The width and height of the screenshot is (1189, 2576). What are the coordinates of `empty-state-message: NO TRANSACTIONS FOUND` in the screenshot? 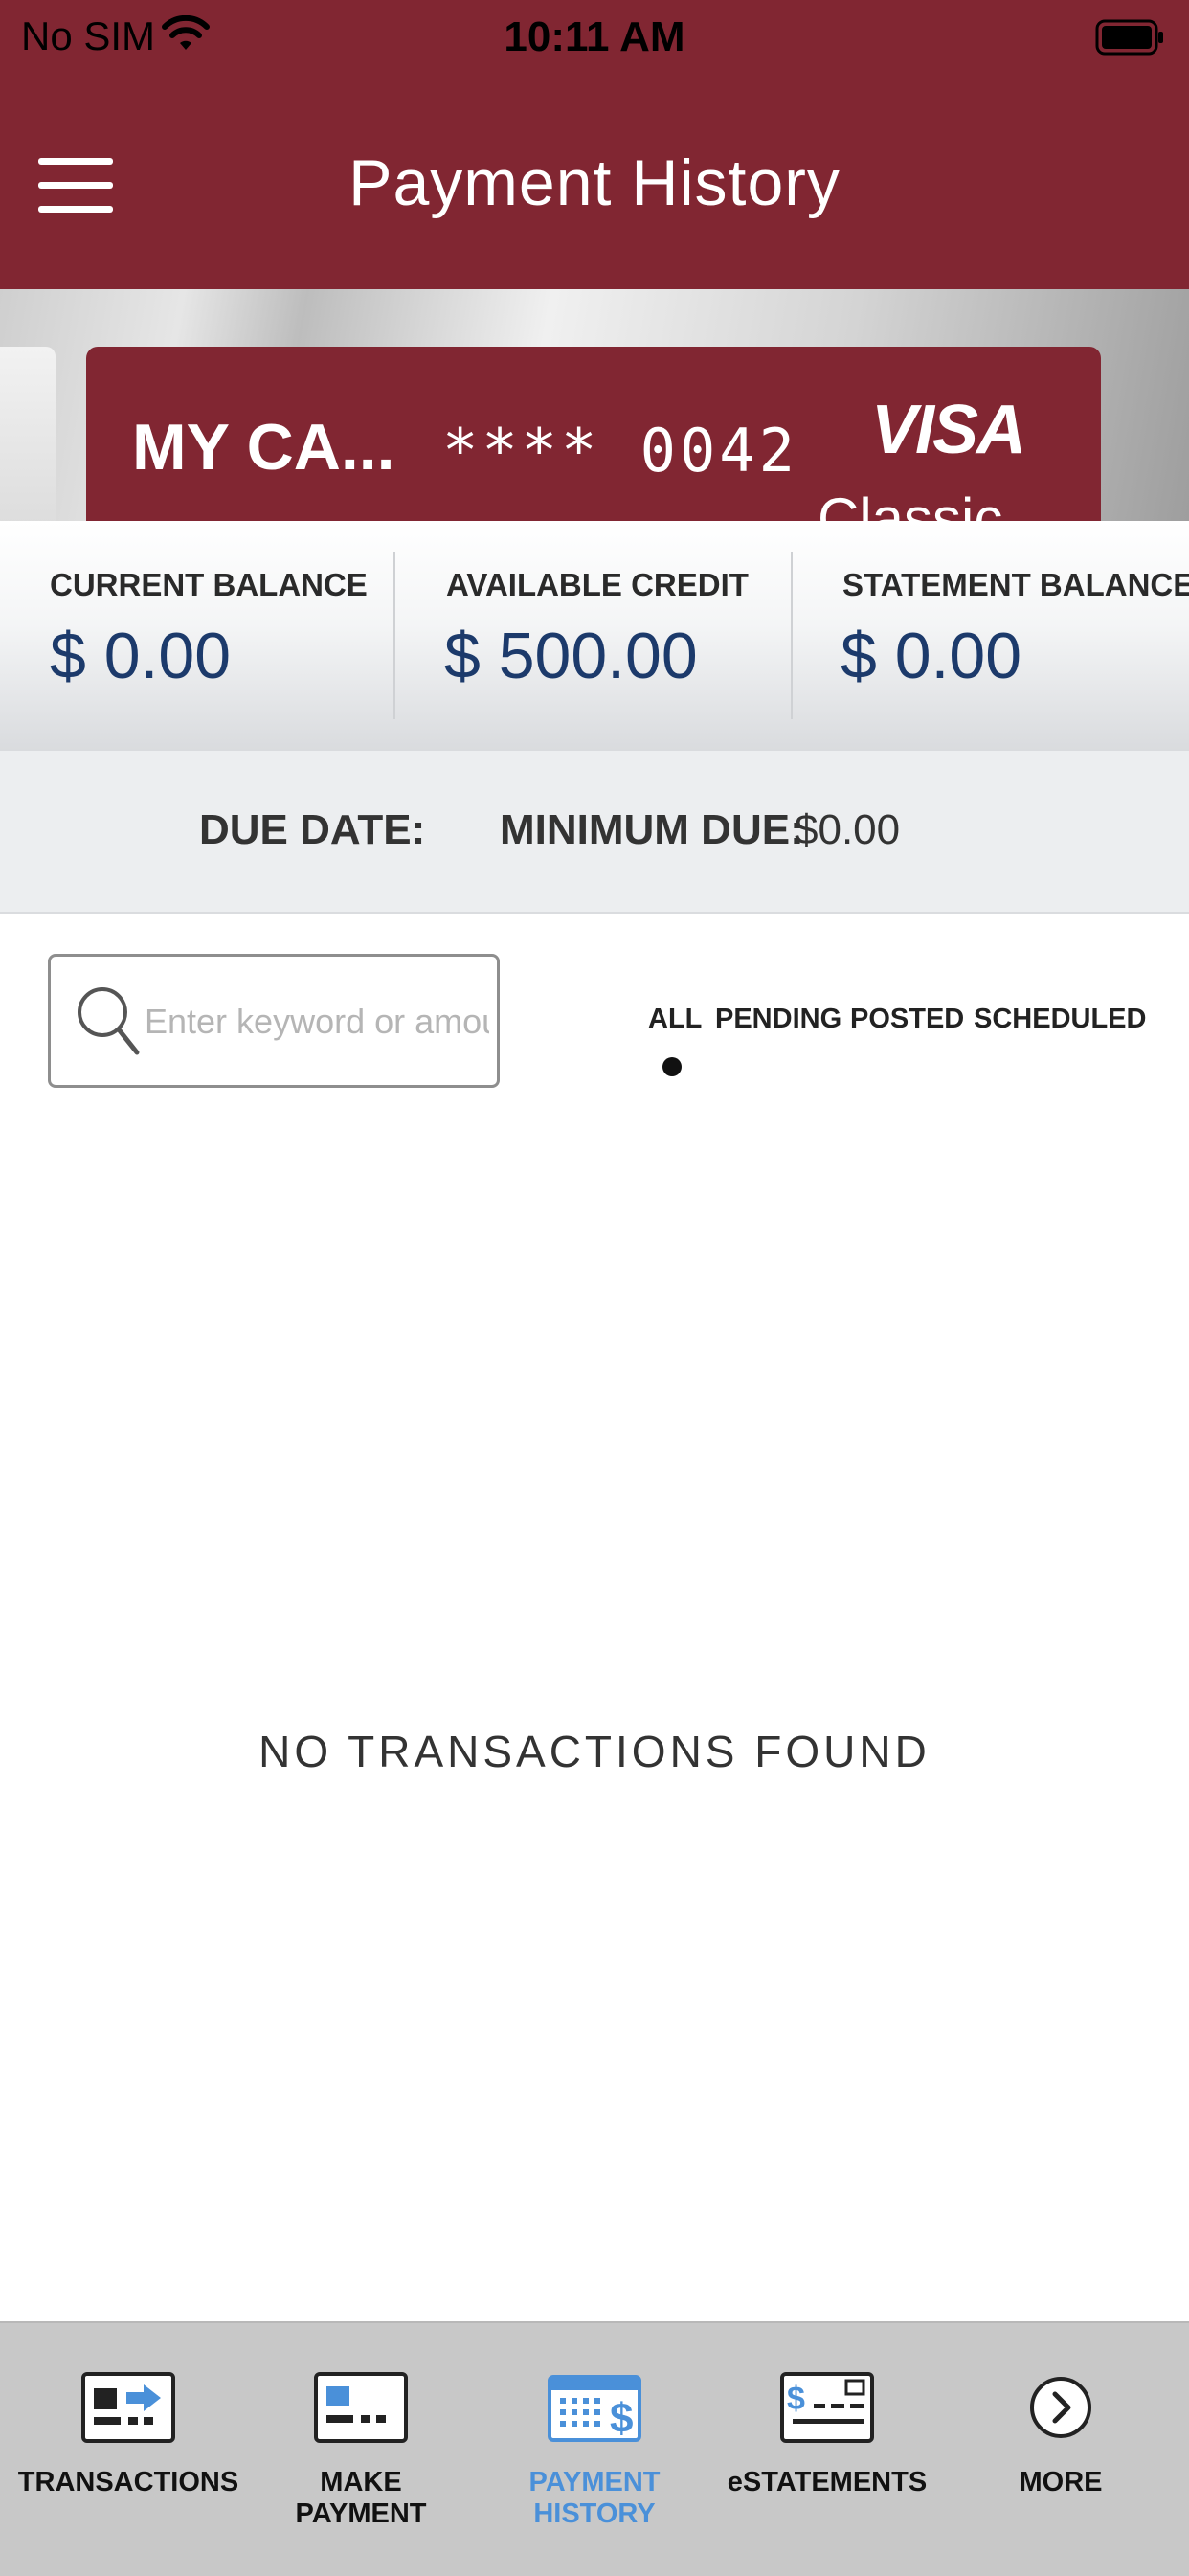 It's located at (594, 1751).